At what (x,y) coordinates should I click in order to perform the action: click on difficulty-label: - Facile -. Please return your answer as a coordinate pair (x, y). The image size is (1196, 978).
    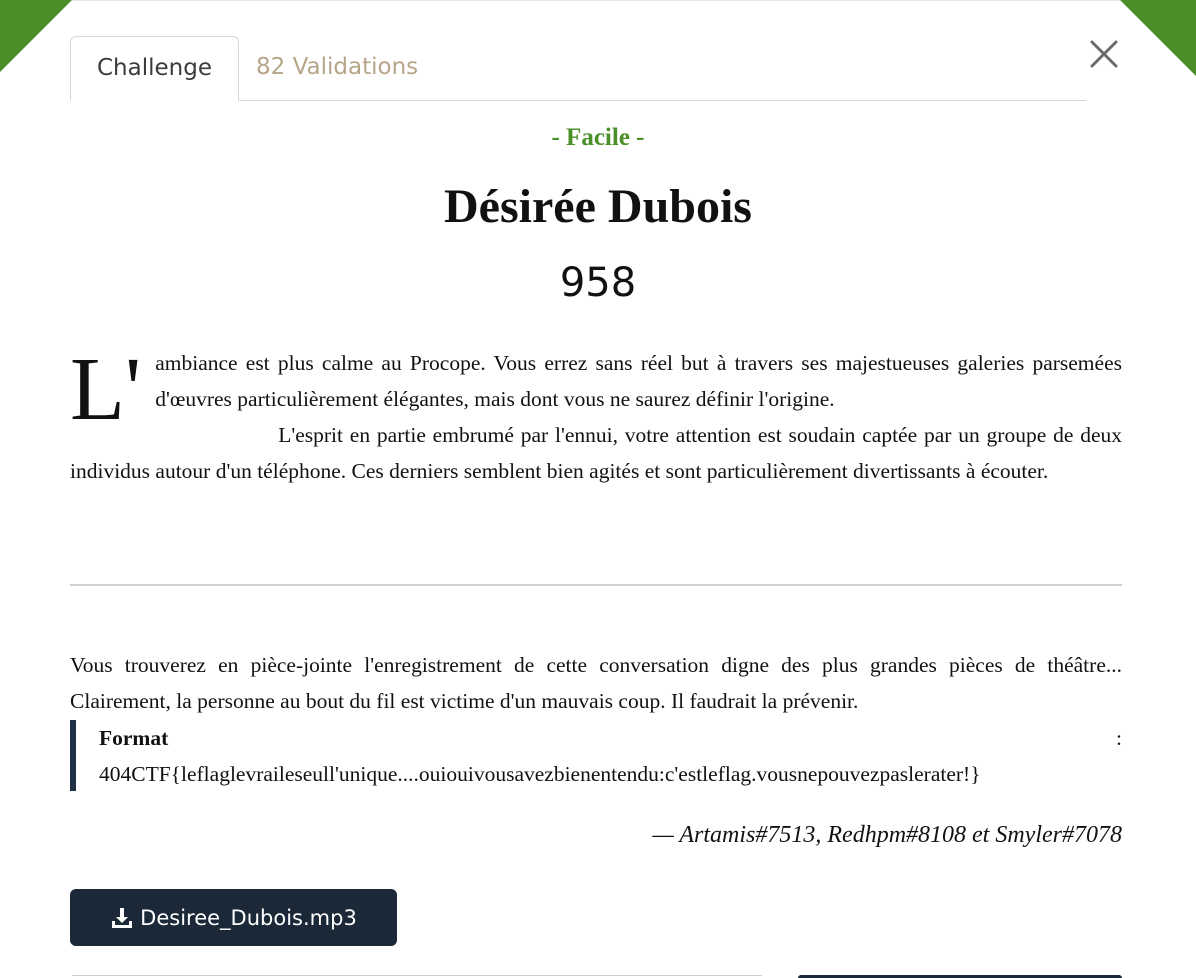
    Looking at the image, I should click on (598, 137).